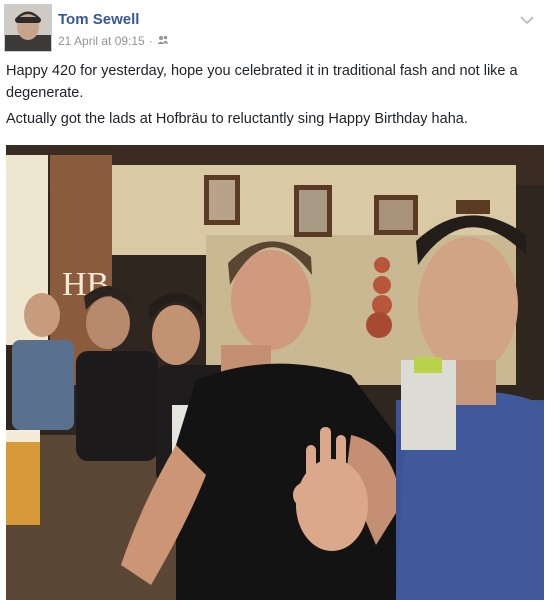 This screenshot has height=600, width=548. Describe the element at coordinates (98, 19) in the screenshot. I see `author-name: Tom Sewell` at that location.